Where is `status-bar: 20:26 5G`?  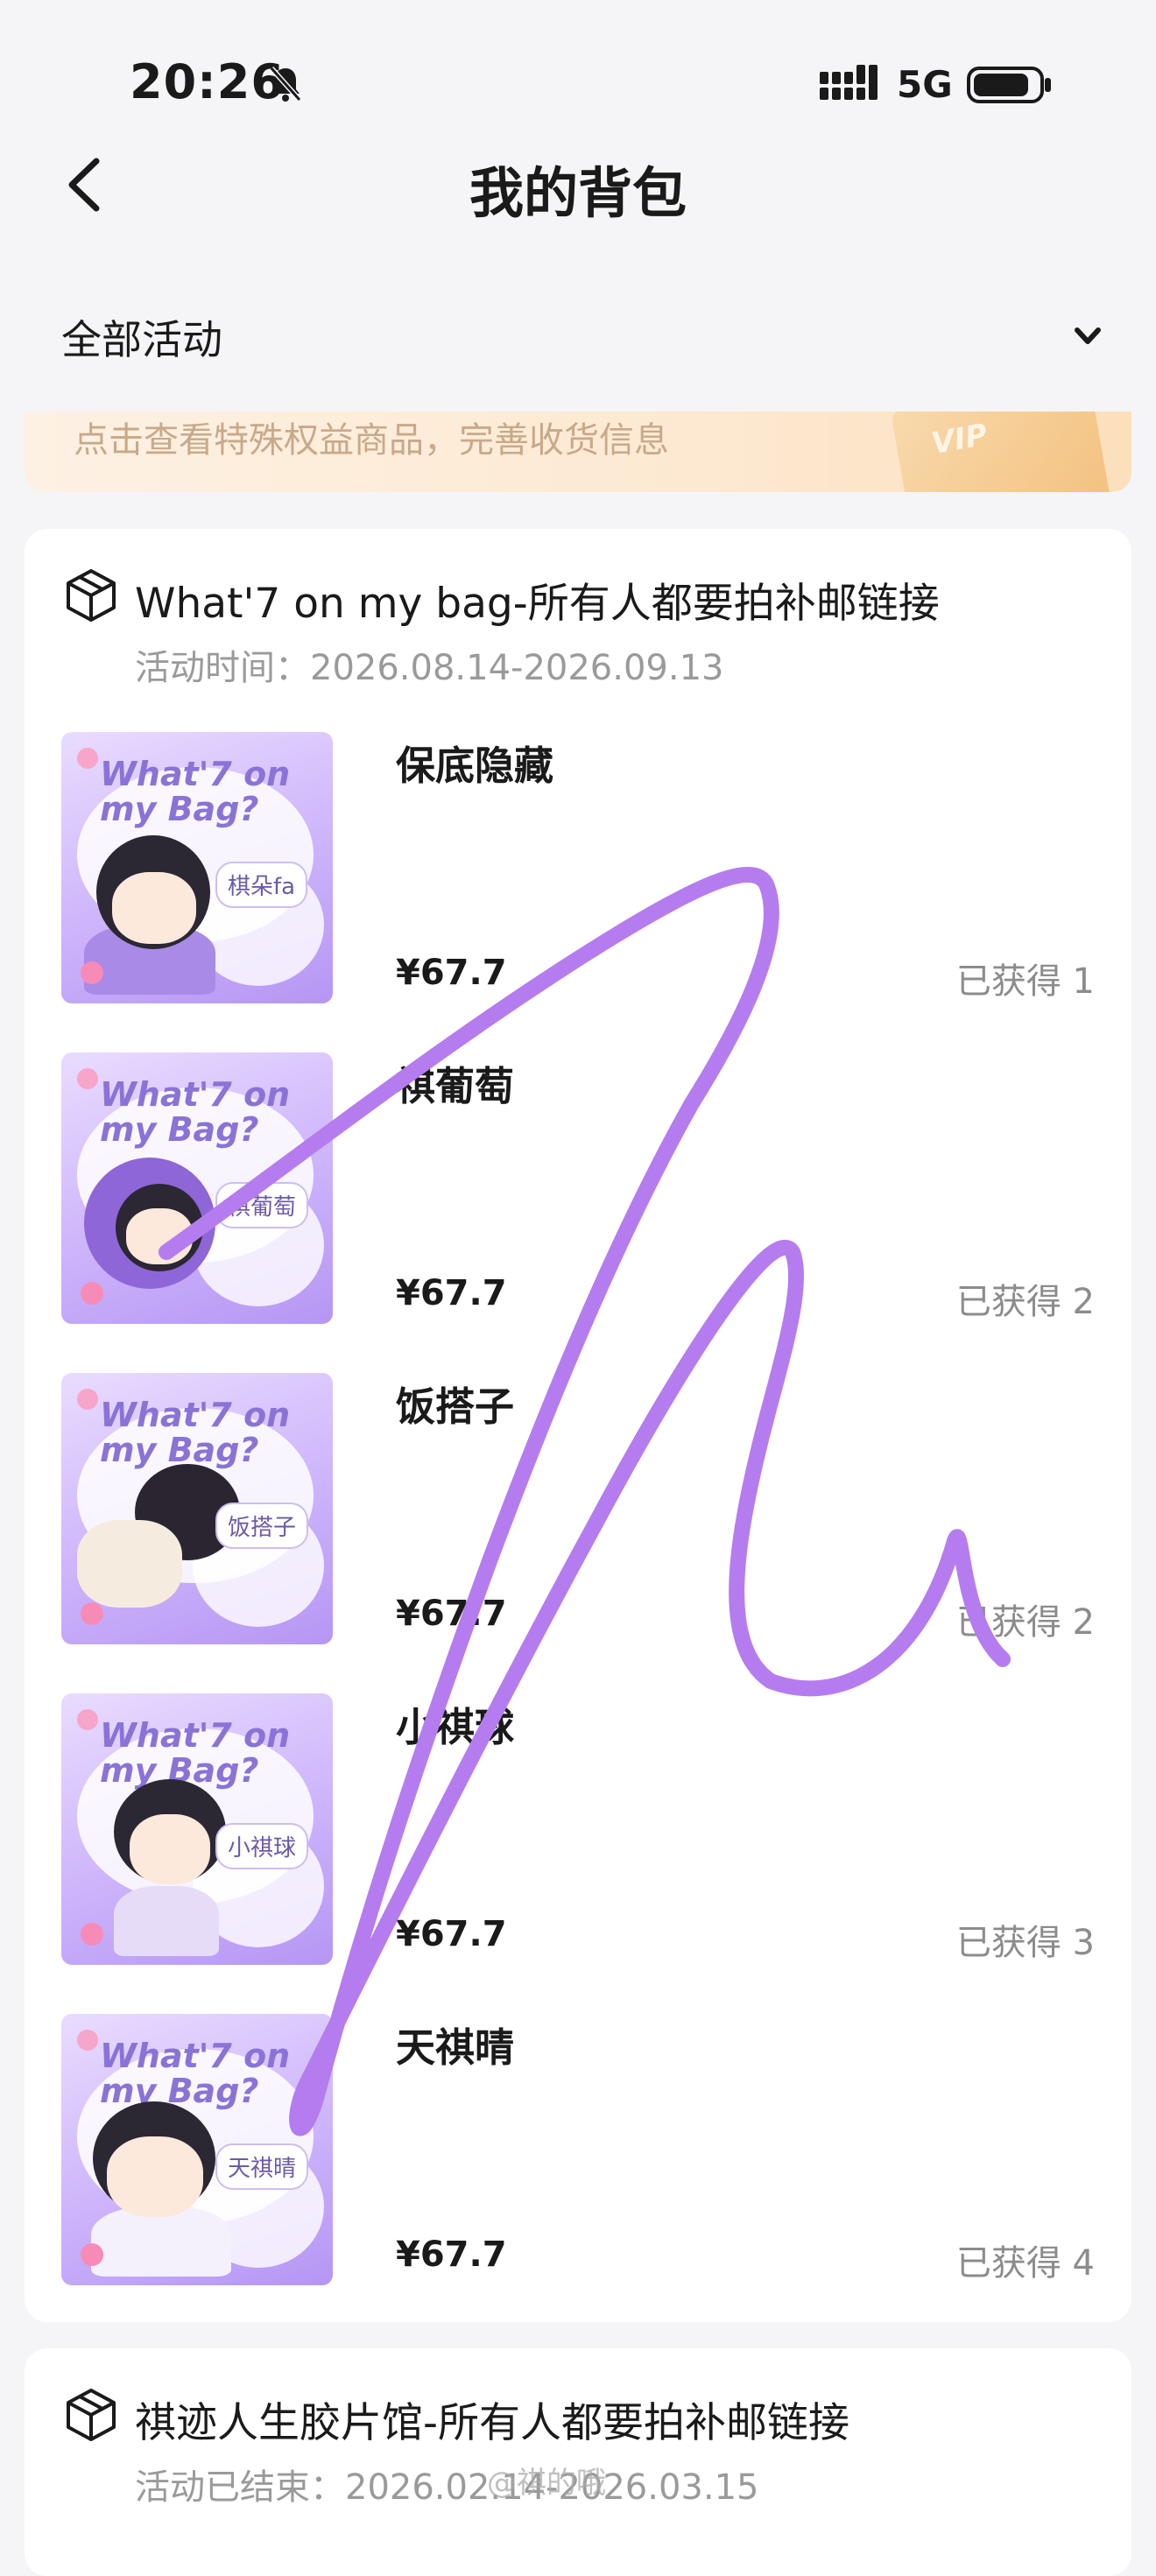
status-bar: 20:26 5G is located at coordinates (578, 65).